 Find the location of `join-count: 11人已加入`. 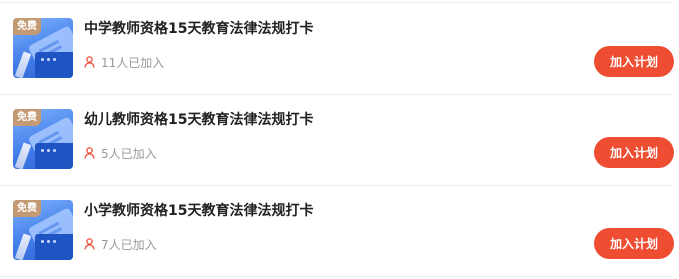

join-count: 11人已加入 is located at coordinates (124, 62).